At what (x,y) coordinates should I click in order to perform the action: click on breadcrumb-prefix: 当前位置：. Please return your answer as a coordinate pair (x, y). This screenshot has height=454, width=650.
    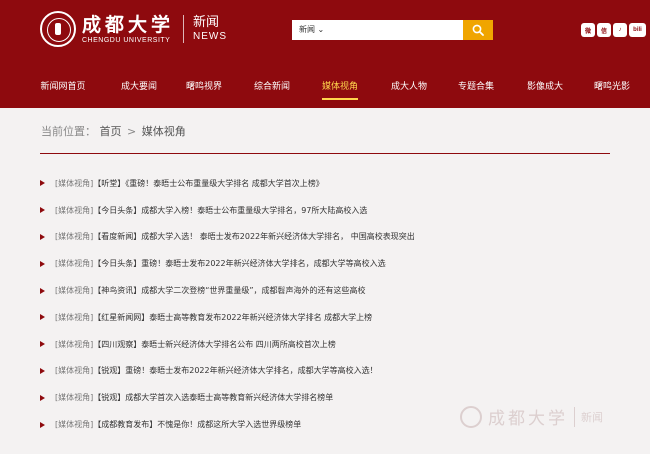
    Looking at the image, I should click on (68, 131).